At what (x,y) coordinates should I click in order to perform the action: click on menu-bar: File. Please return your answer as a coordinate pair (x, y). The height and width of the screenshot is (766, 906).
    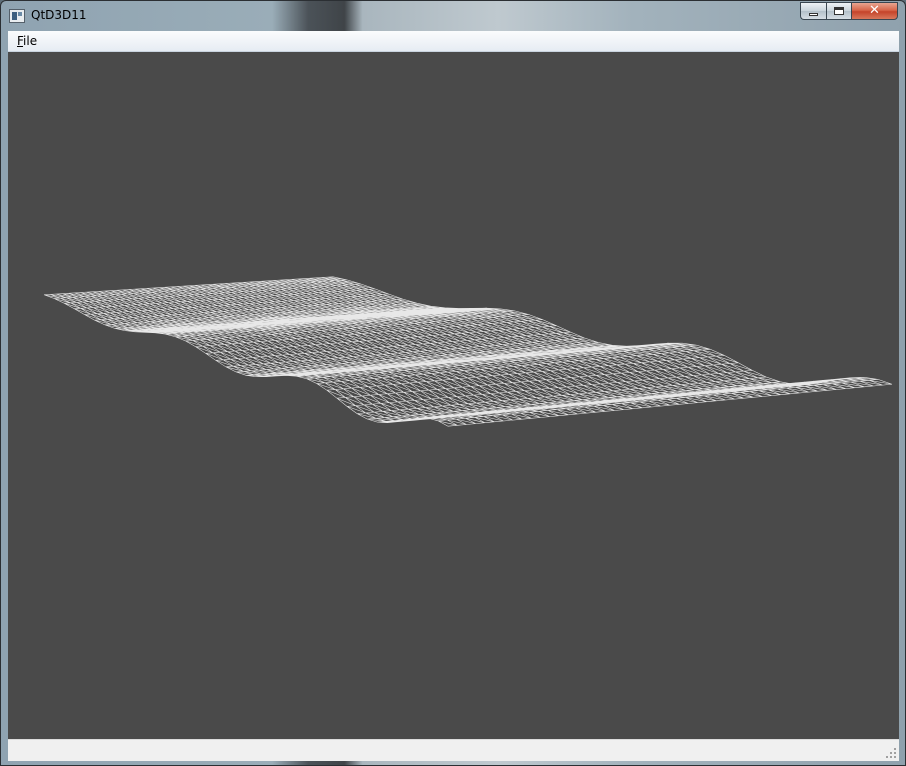
    Looking at the image, I should click on (453, 41).